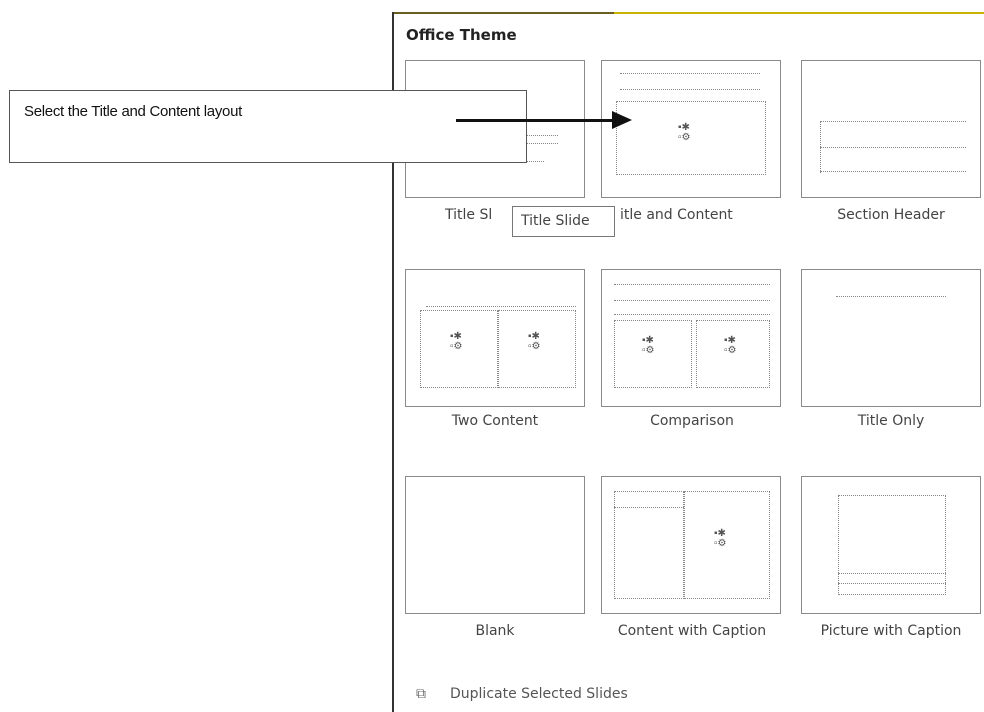  What do you see at coordinates (495, 631) in the screenshot?
I see `layout-label-blank: Blank` at bounding box center [495, 631].